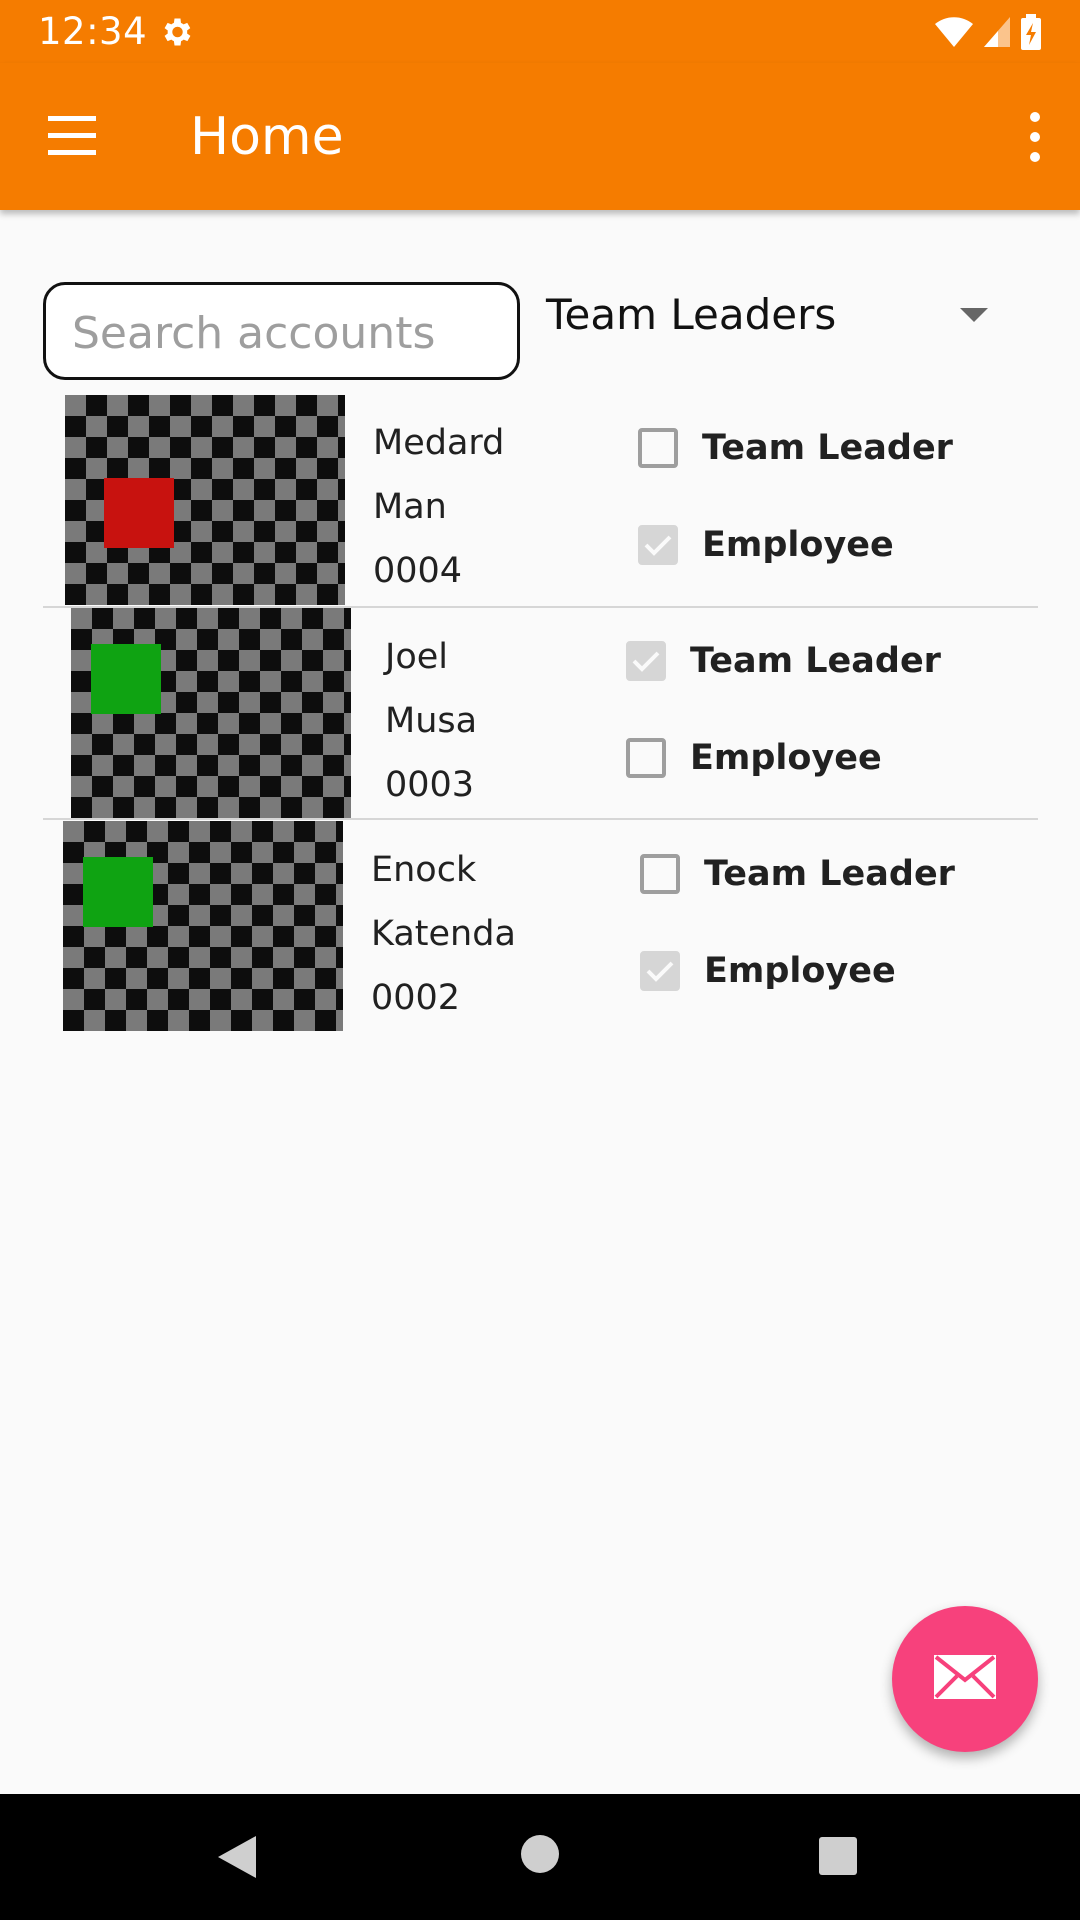 The image size is (1080, 1920). I want to click on recents-icon, so click(838, 1858).